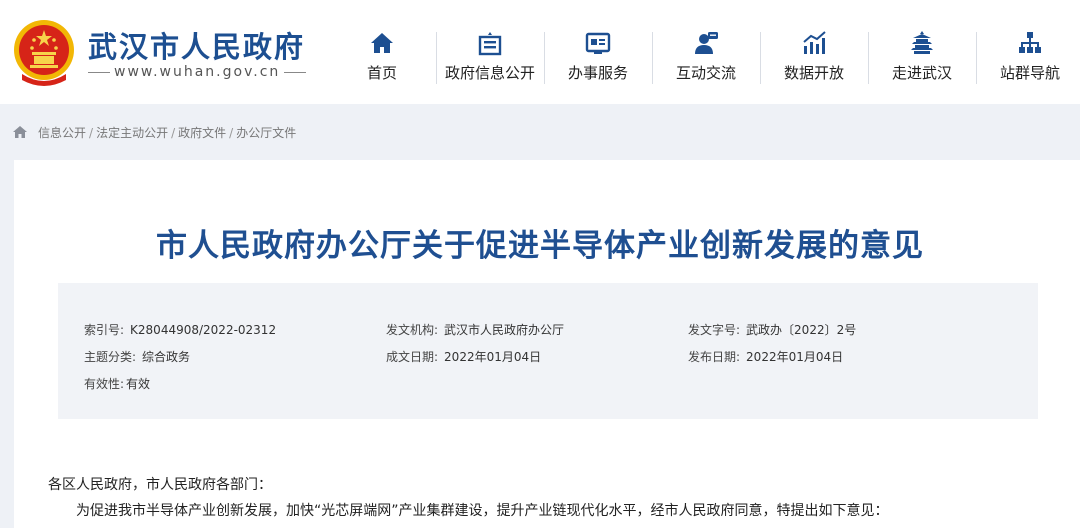 This screenshot has width=1080, height=528. Describe the element at coordinates (1030, 42) in the screenshot. I see `sitemap-icon` at that location.